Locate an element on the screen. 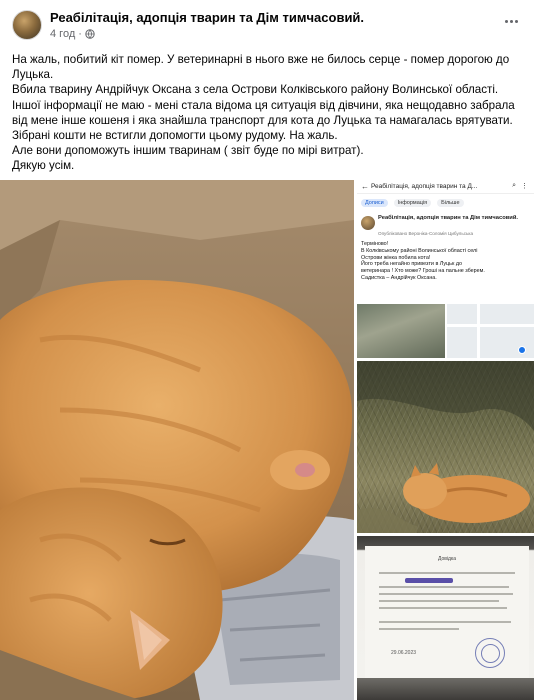 This screenshot has width=534, height=700. photo-cat-on-grass is located at coordinates (445, 447).